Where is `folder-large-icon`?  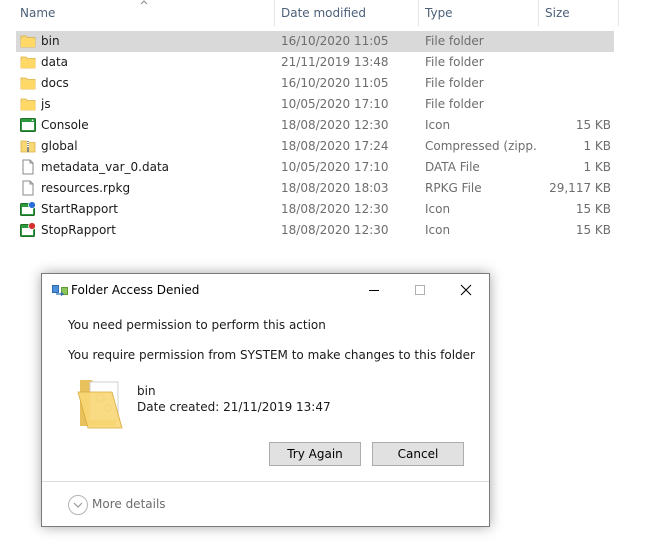
folder-large-icon is located at coordinates (100, 404).